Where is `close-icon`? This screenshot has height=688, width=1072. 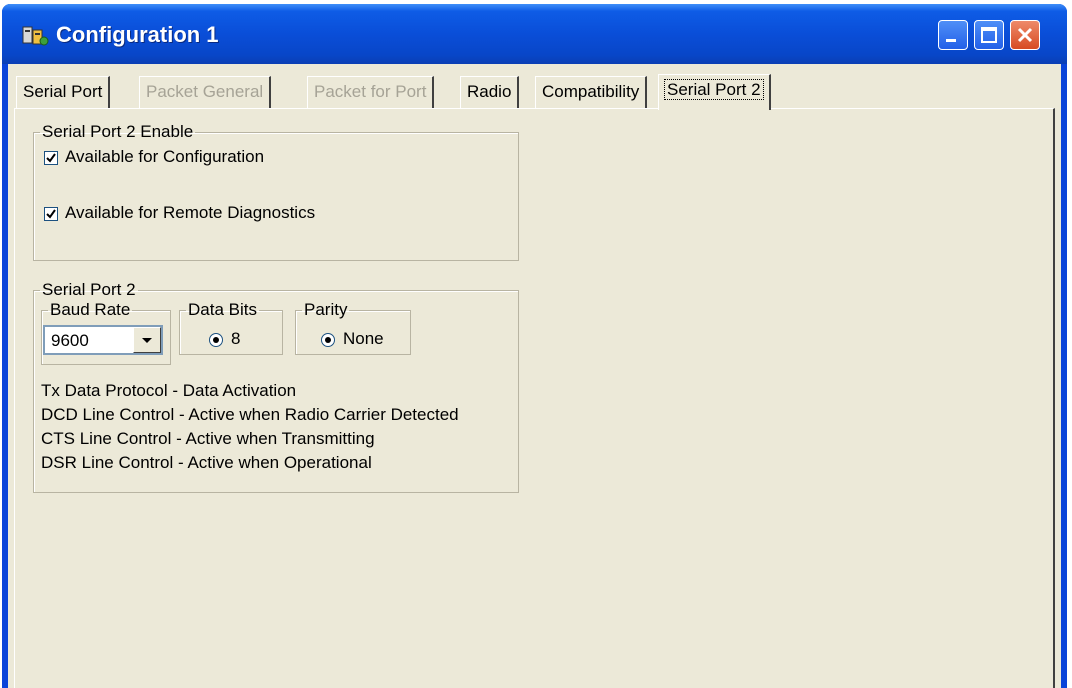 close-icon is located at coordinates (1025, 35).